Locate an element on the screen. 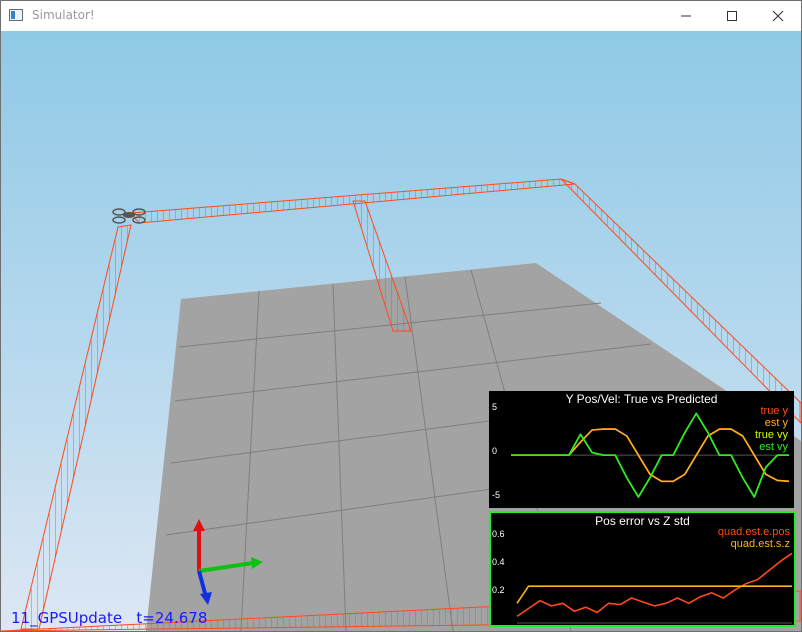 The height and width of the screenshot is (632, 802). ytick-label: 5 is located at coordinates (495, 407).